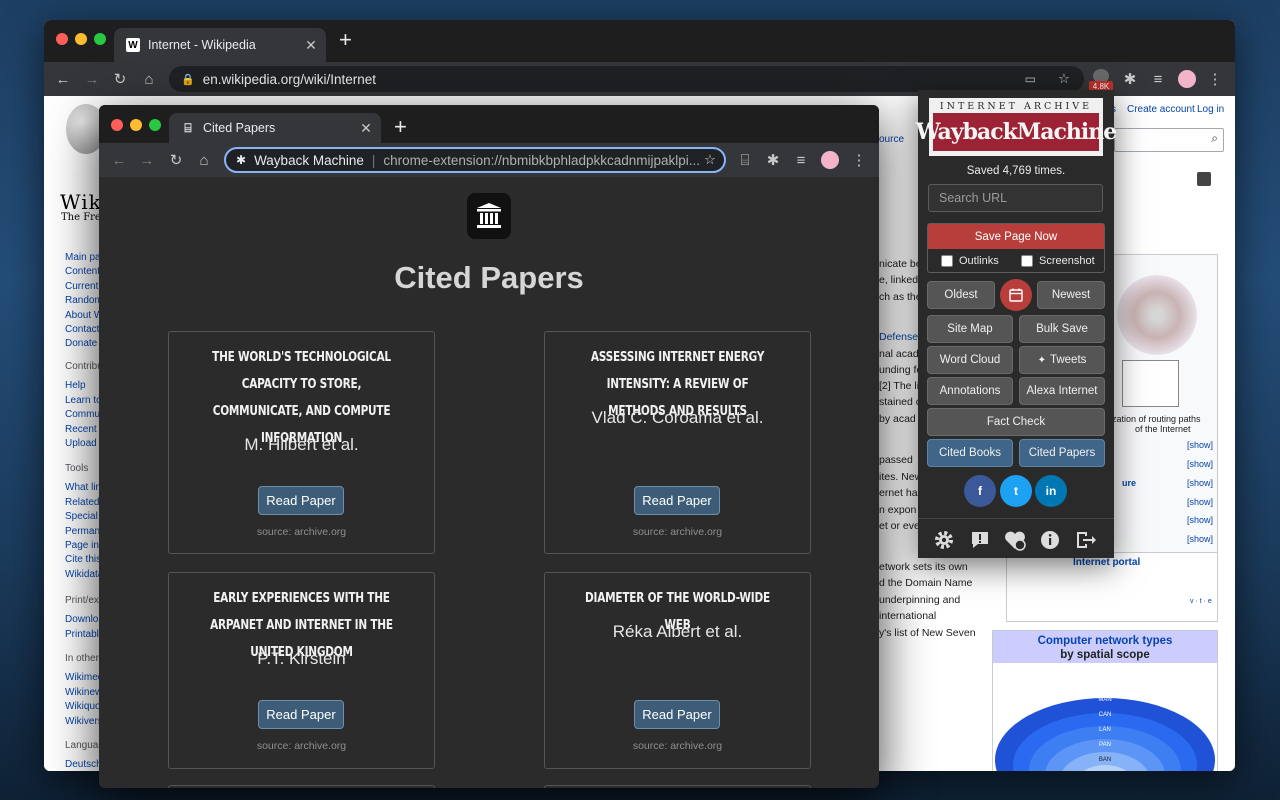  Describe the element at coordinates (961, 295) in the screenshot. I see `oldest-button: Oldest` at that location.